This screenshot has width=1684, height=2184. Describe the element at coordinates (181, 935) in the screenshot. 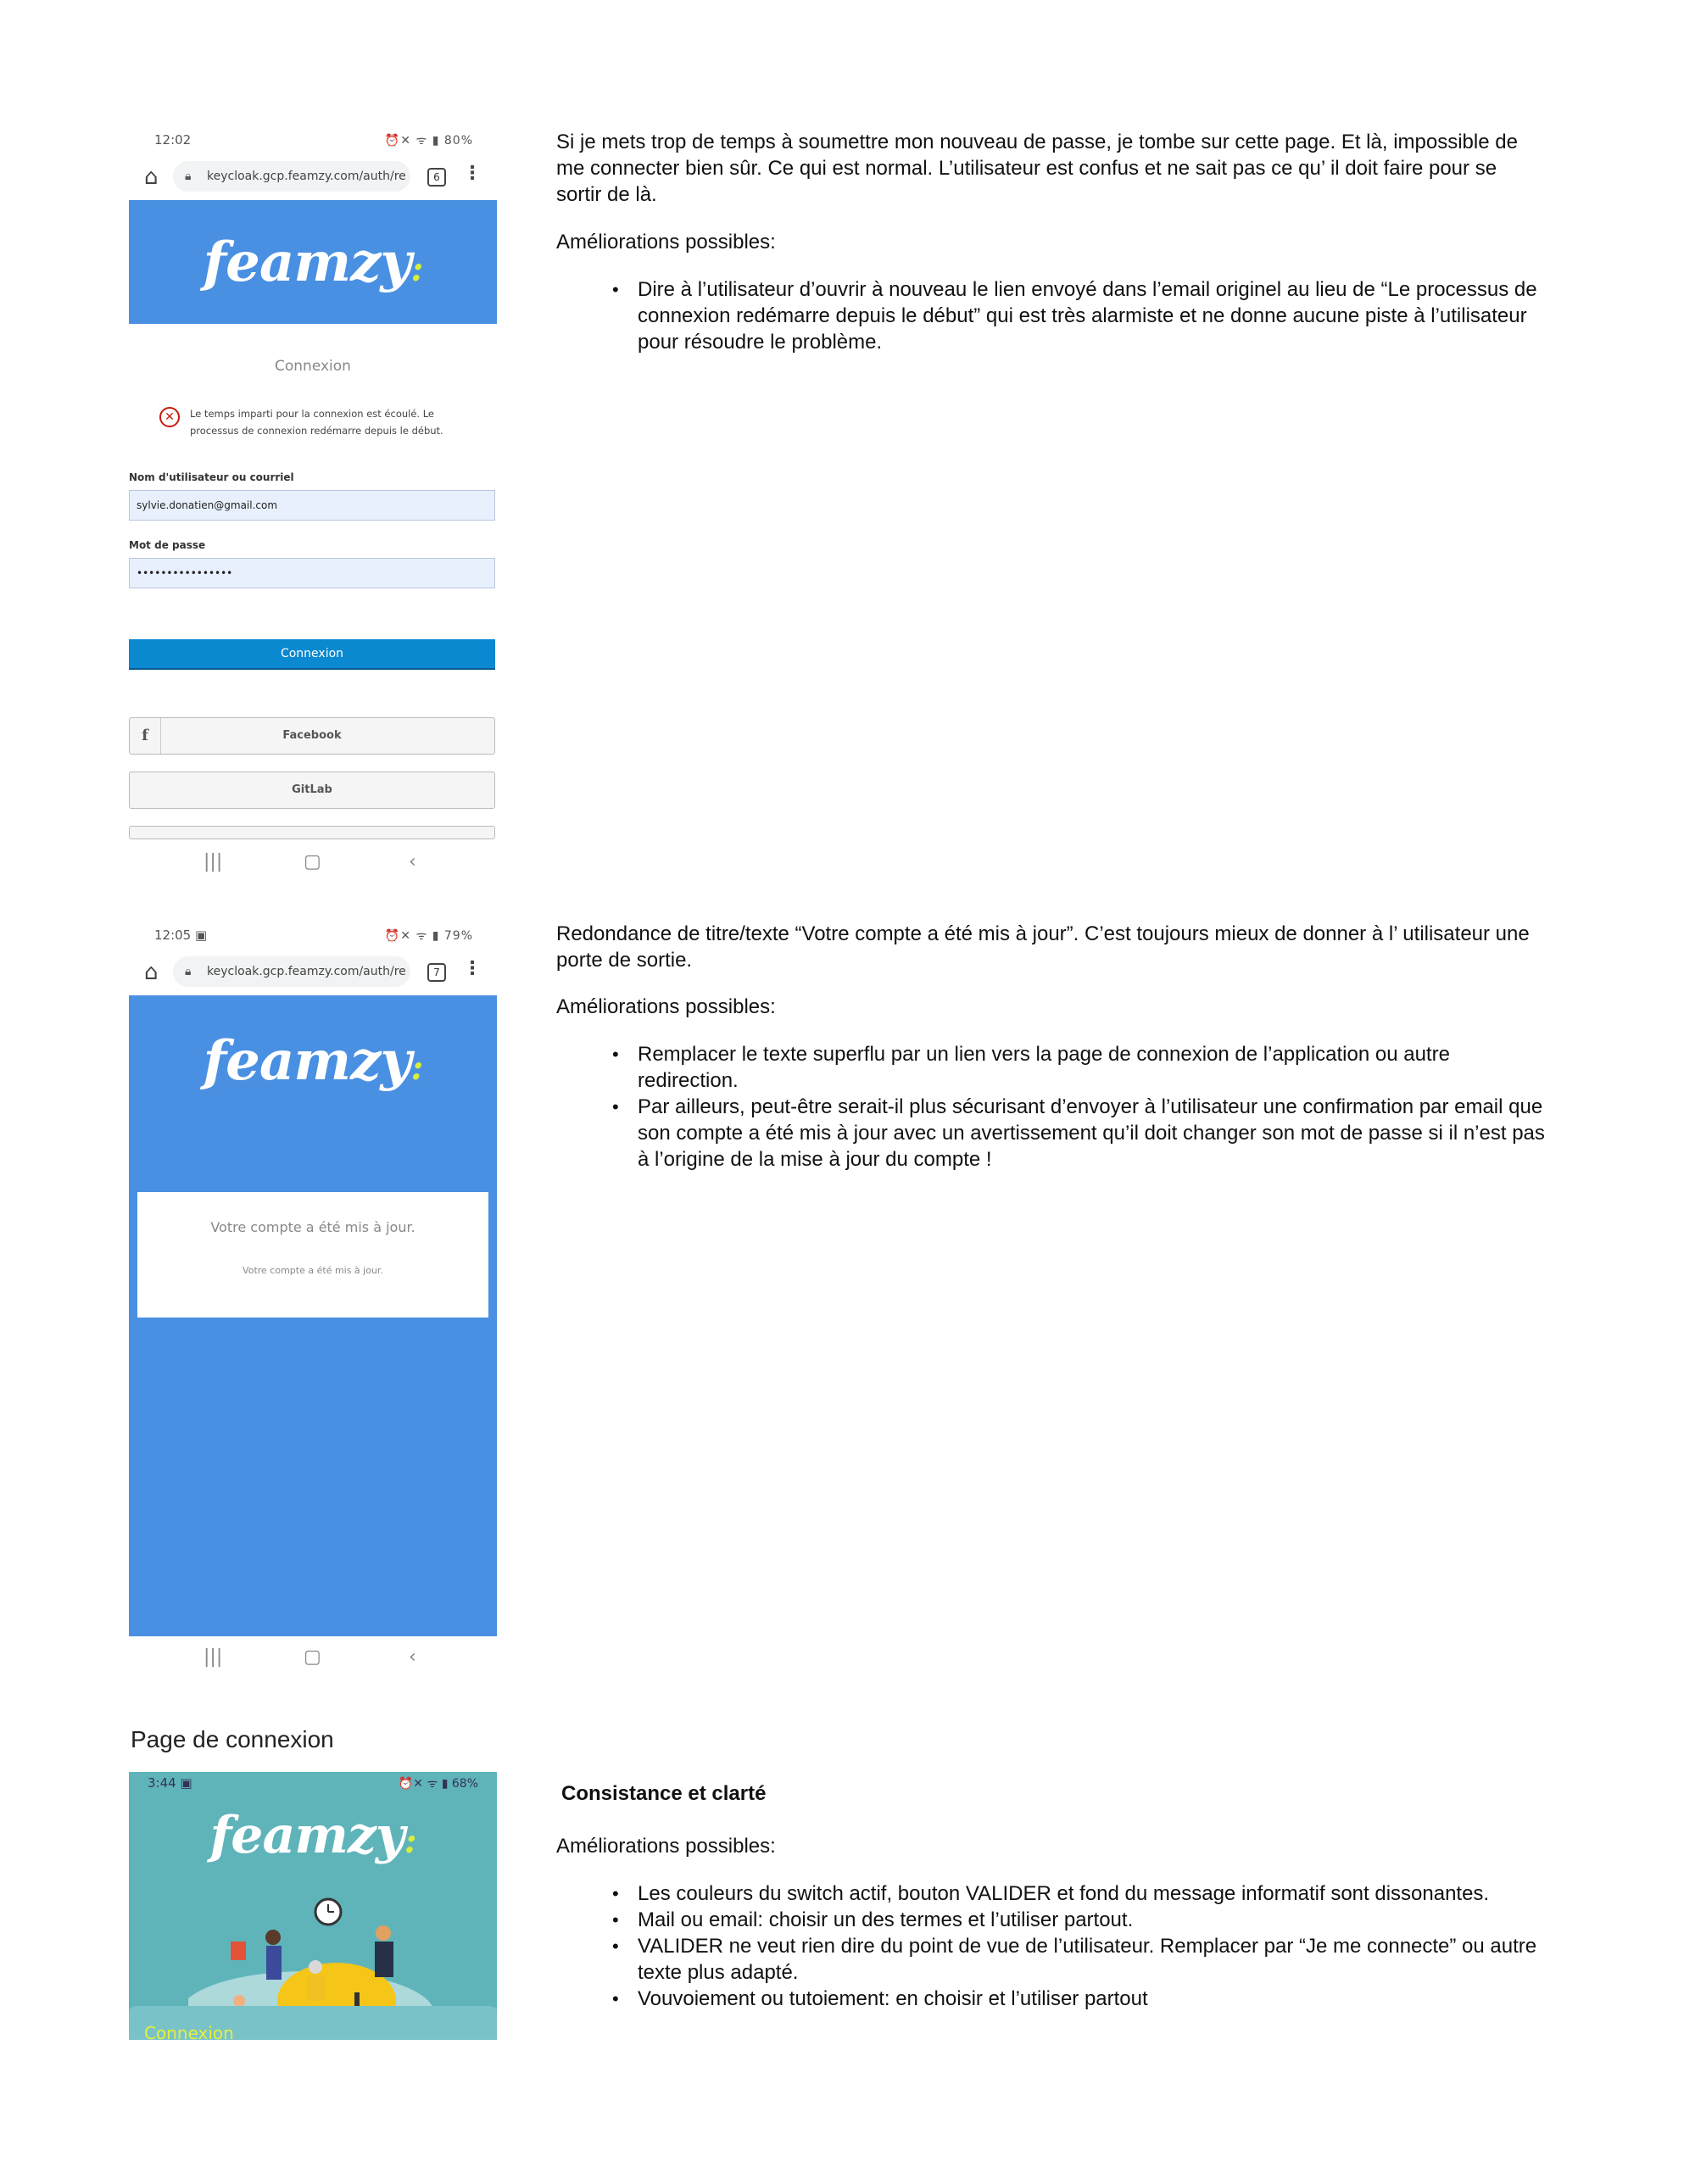

I see `status-time: 12:05 ▣` at that location.